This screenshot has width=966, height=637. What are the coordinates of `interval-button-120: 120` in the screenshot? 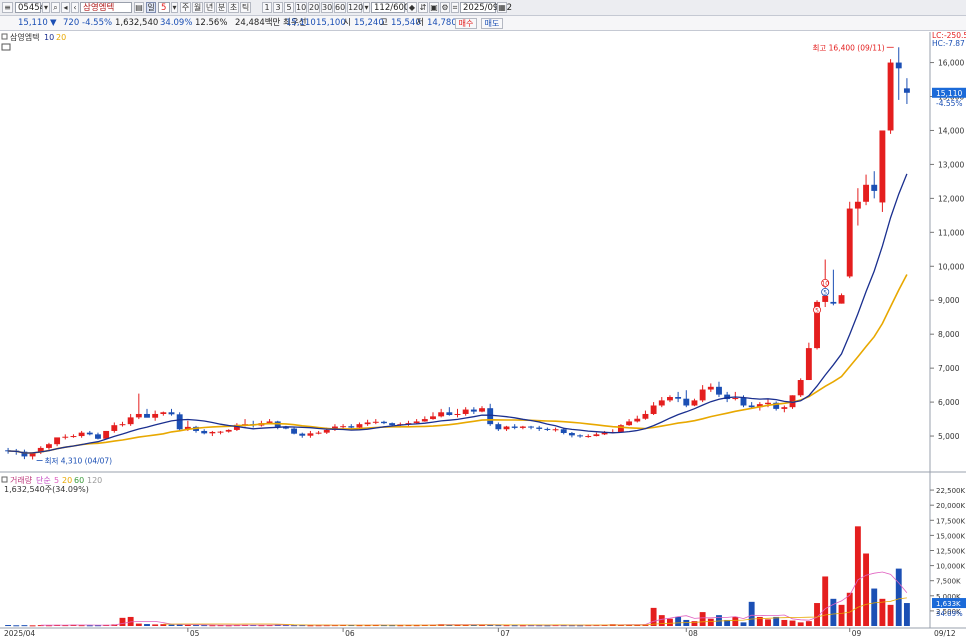 It's located at (355, 7).